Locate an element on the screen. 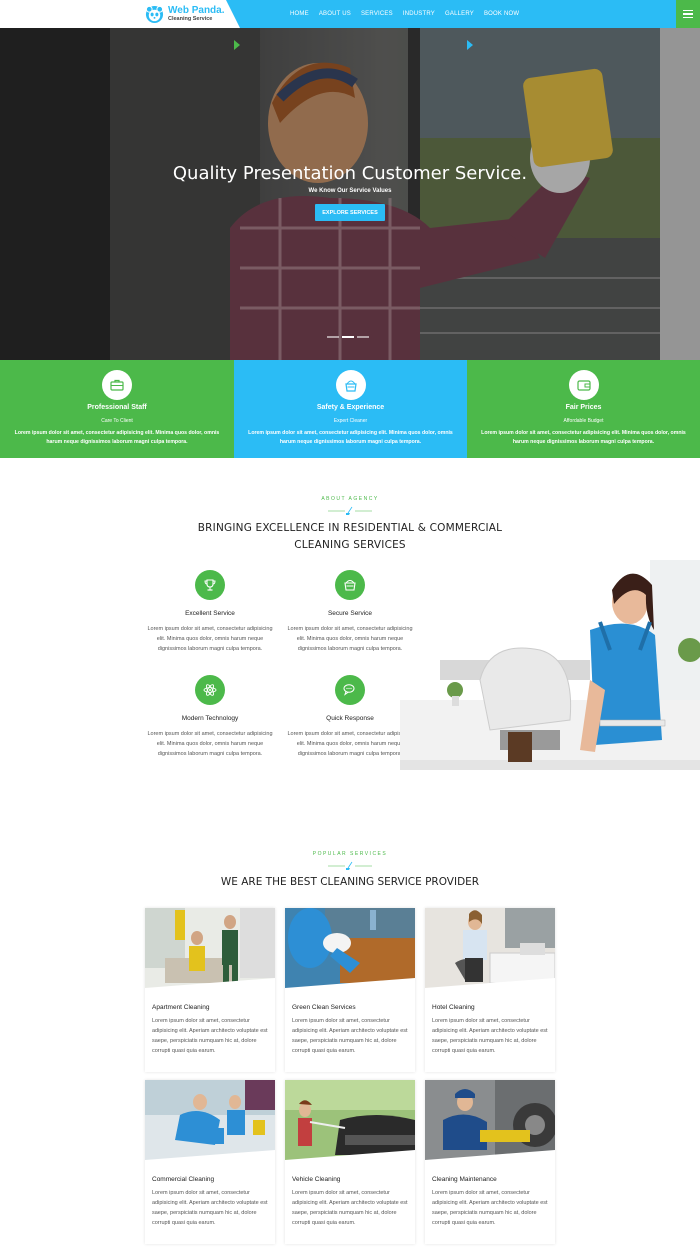 The image size is (700, 1250). card-title: Vehicle Cleaning is located at coordinates (316, 1179).